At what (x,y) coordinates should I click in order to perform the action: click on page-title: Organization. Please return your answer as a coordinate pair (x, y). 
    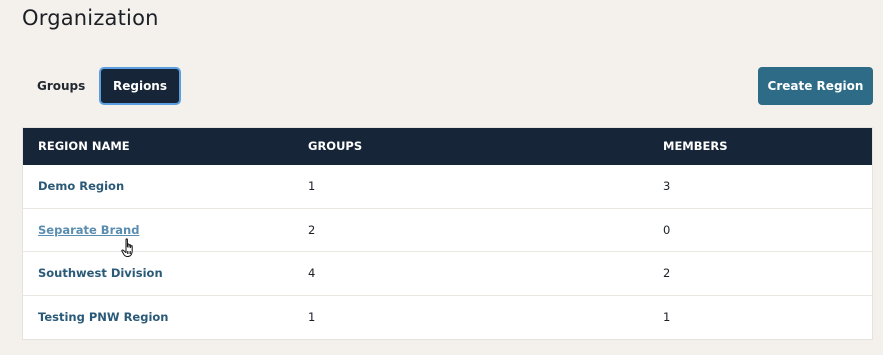
    Looking at the image, I should click on (90, 18).